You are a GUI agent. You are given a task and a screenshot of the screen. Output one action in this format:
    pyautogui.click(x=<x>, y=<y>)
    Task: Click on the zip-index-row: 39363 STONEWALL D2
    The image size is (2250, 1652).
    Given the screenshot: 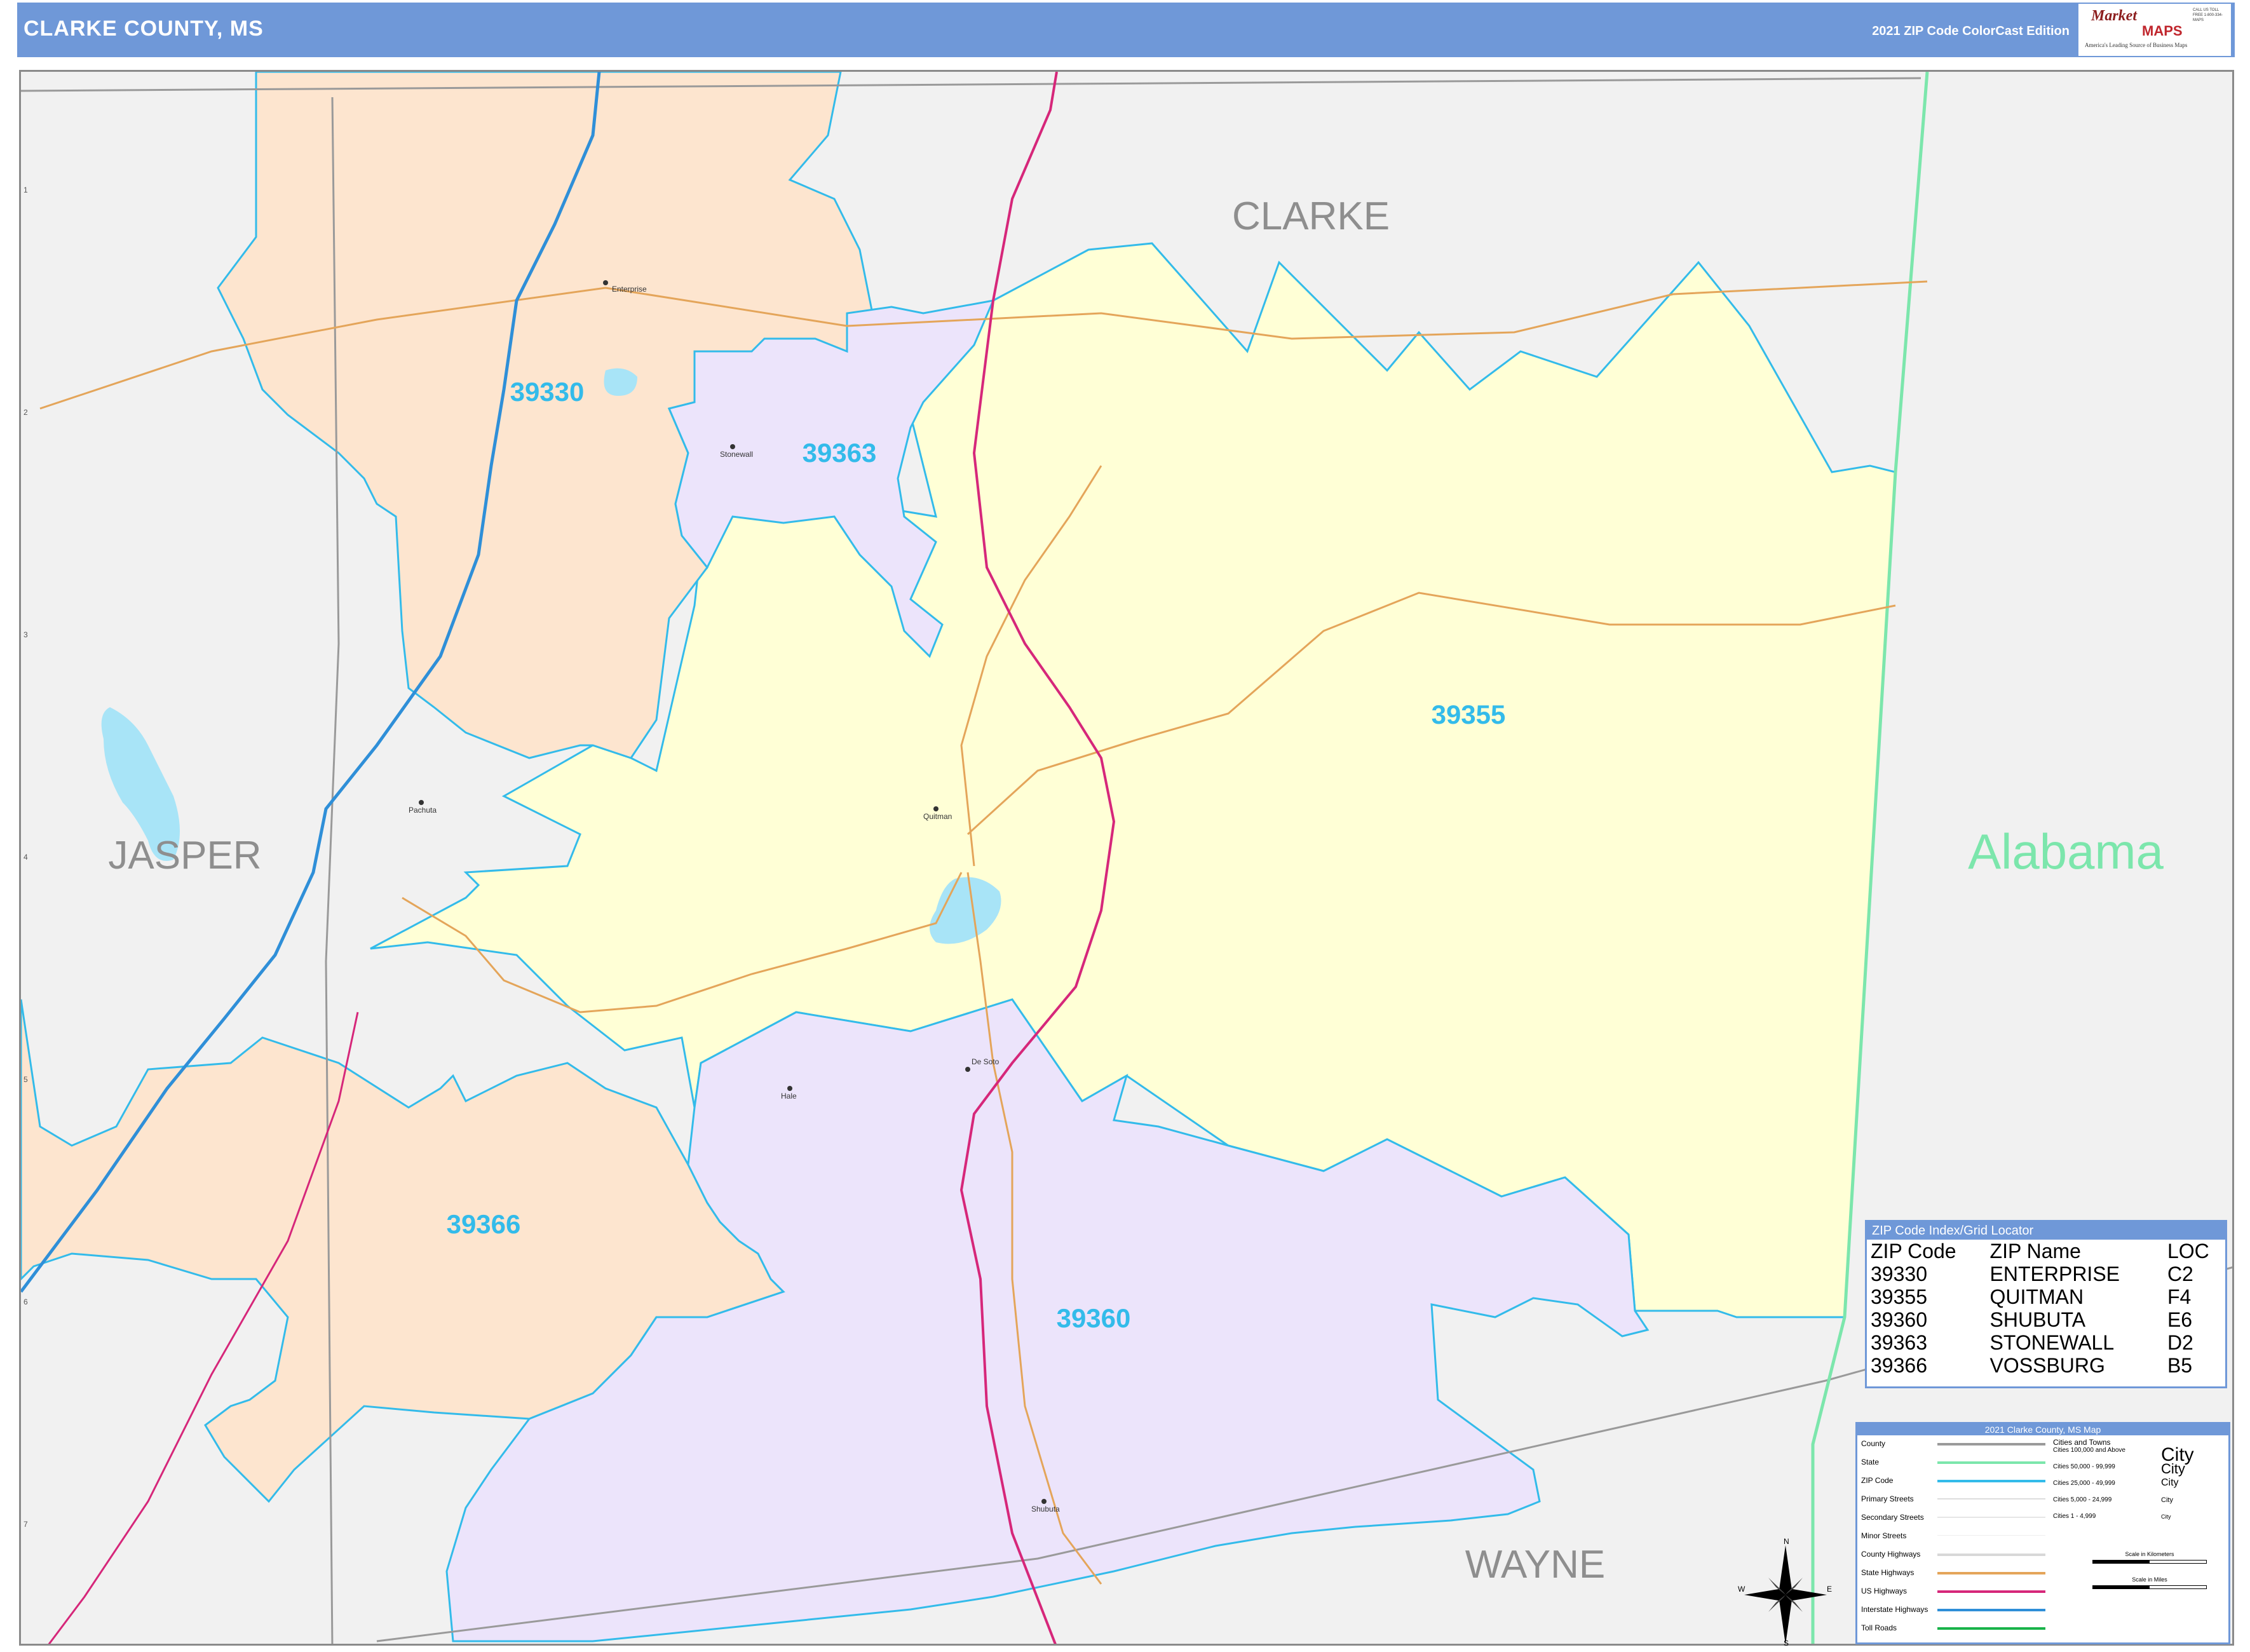 What is the action you would take?
    pyautogui.click(x=2047, y=1342)
    